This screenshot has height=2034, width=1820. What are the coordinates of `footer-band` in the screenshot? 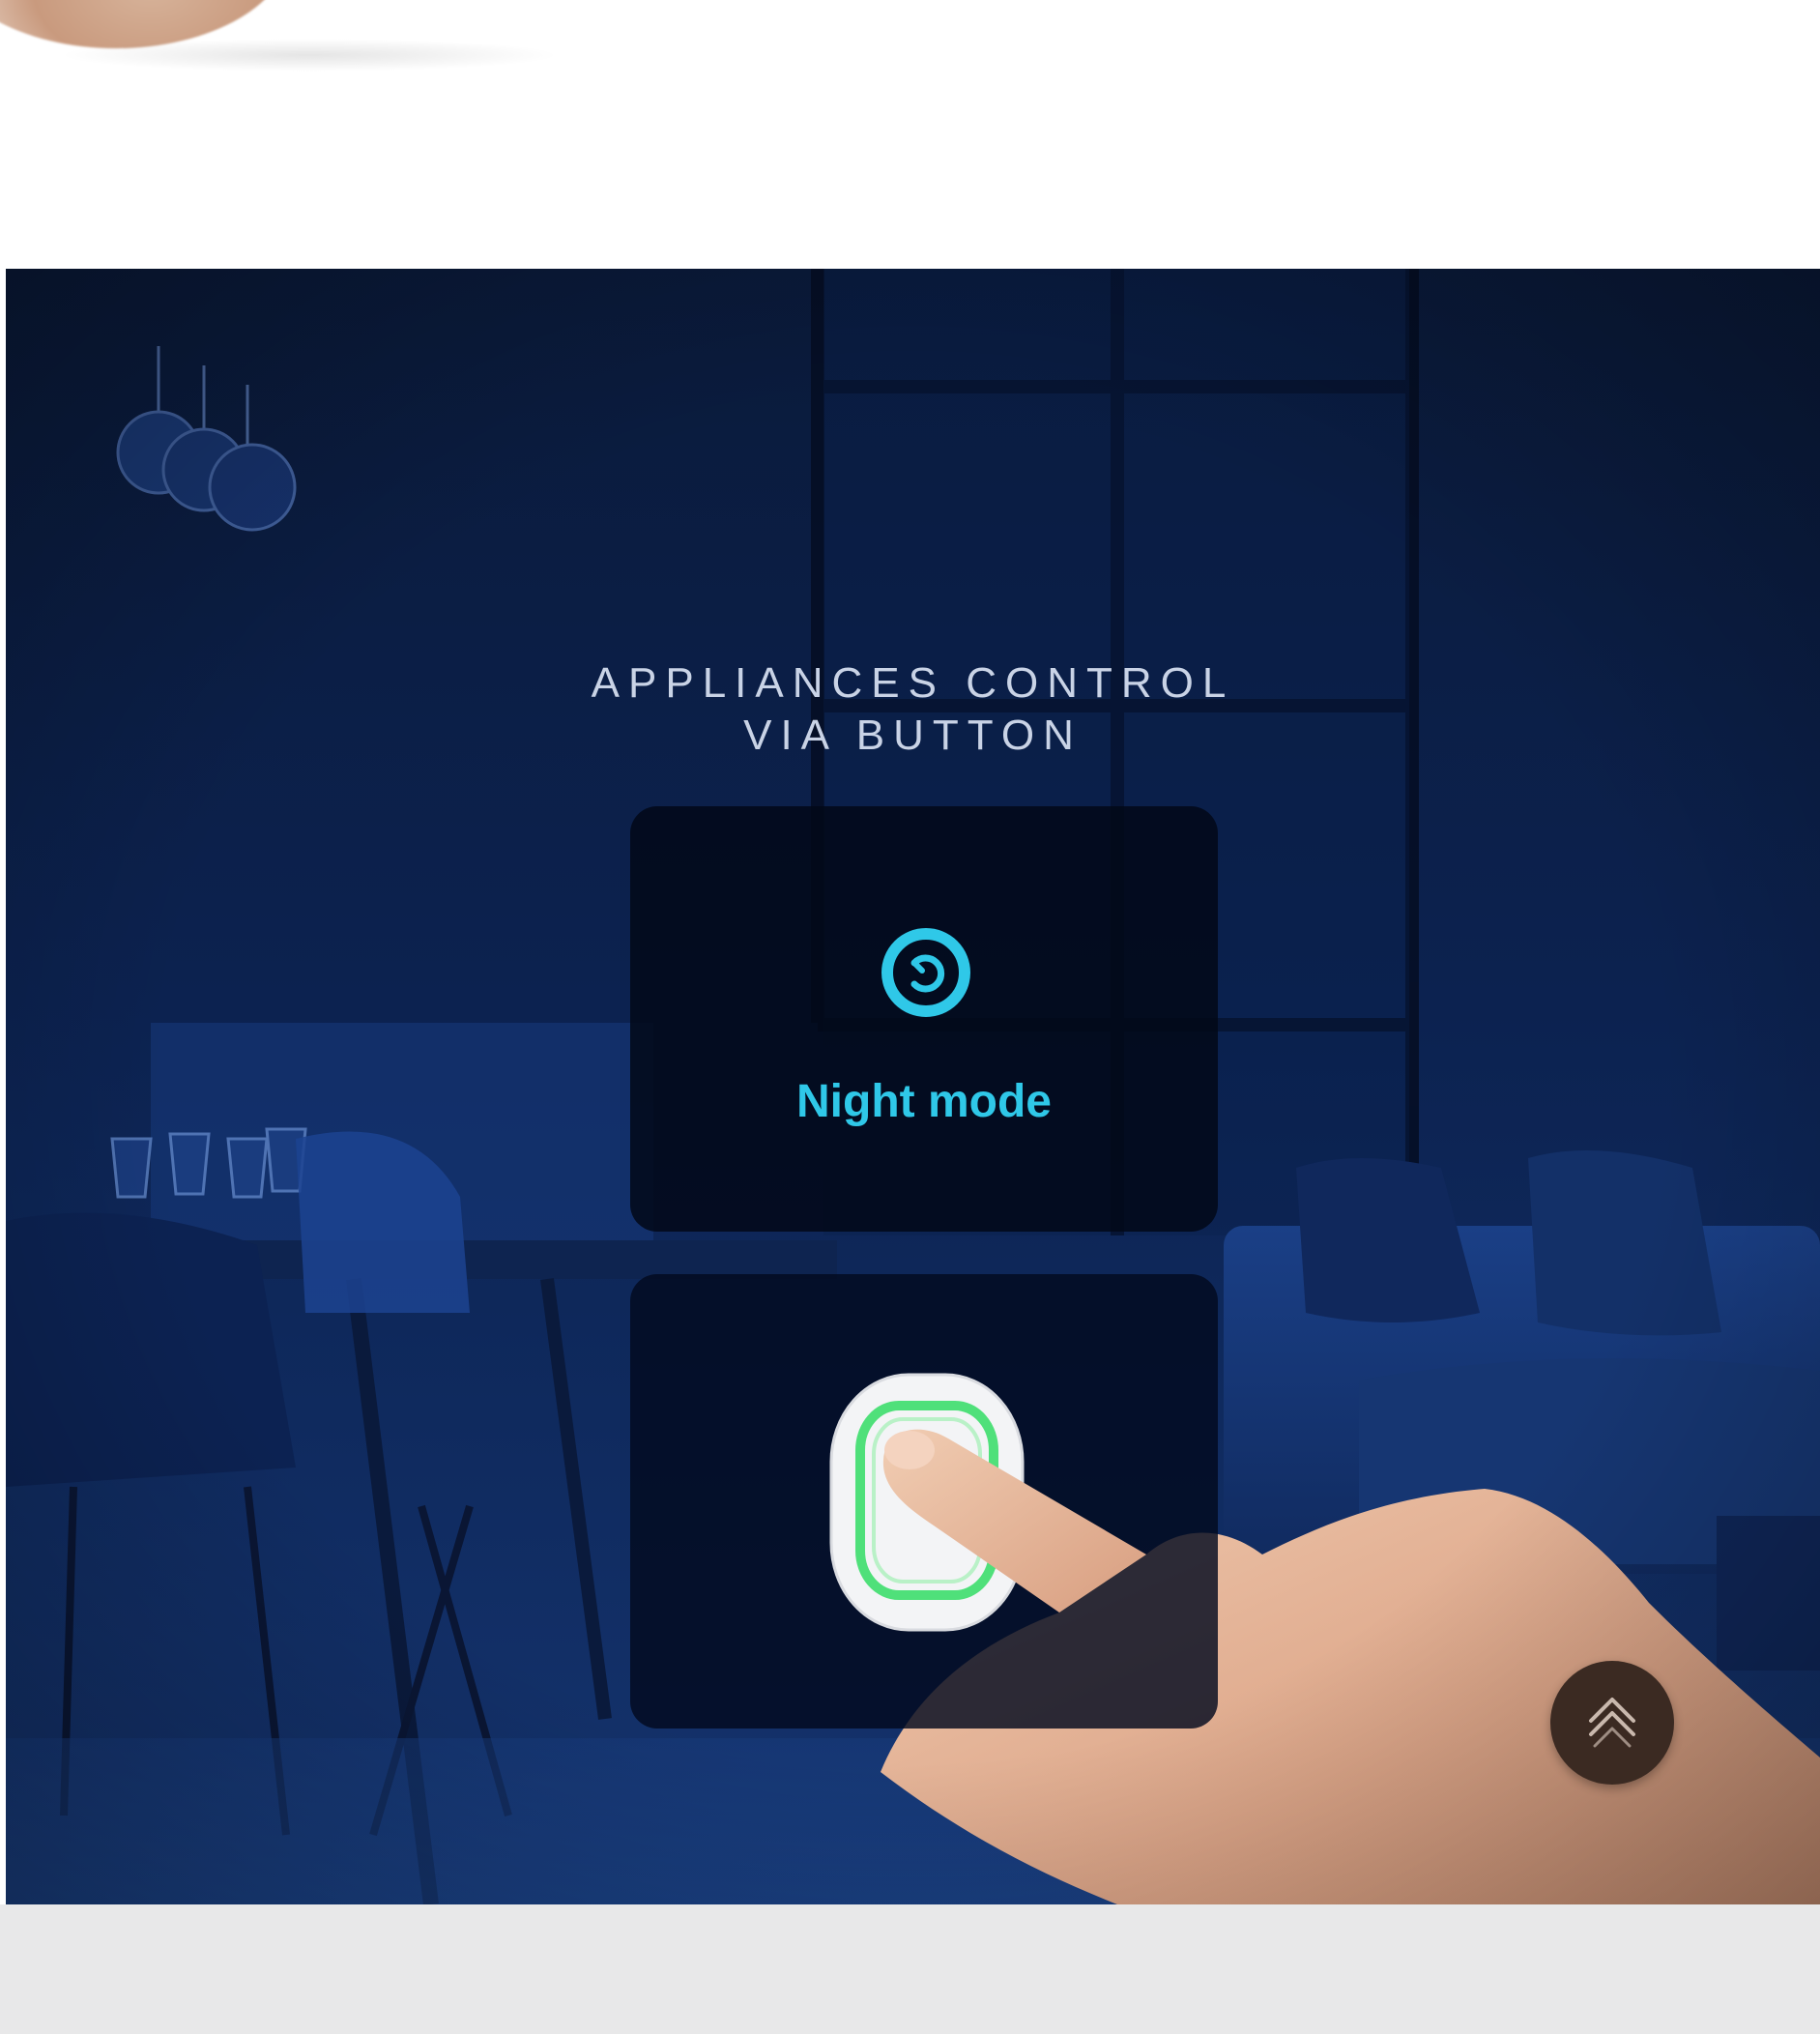 It's located at (910, 1969).